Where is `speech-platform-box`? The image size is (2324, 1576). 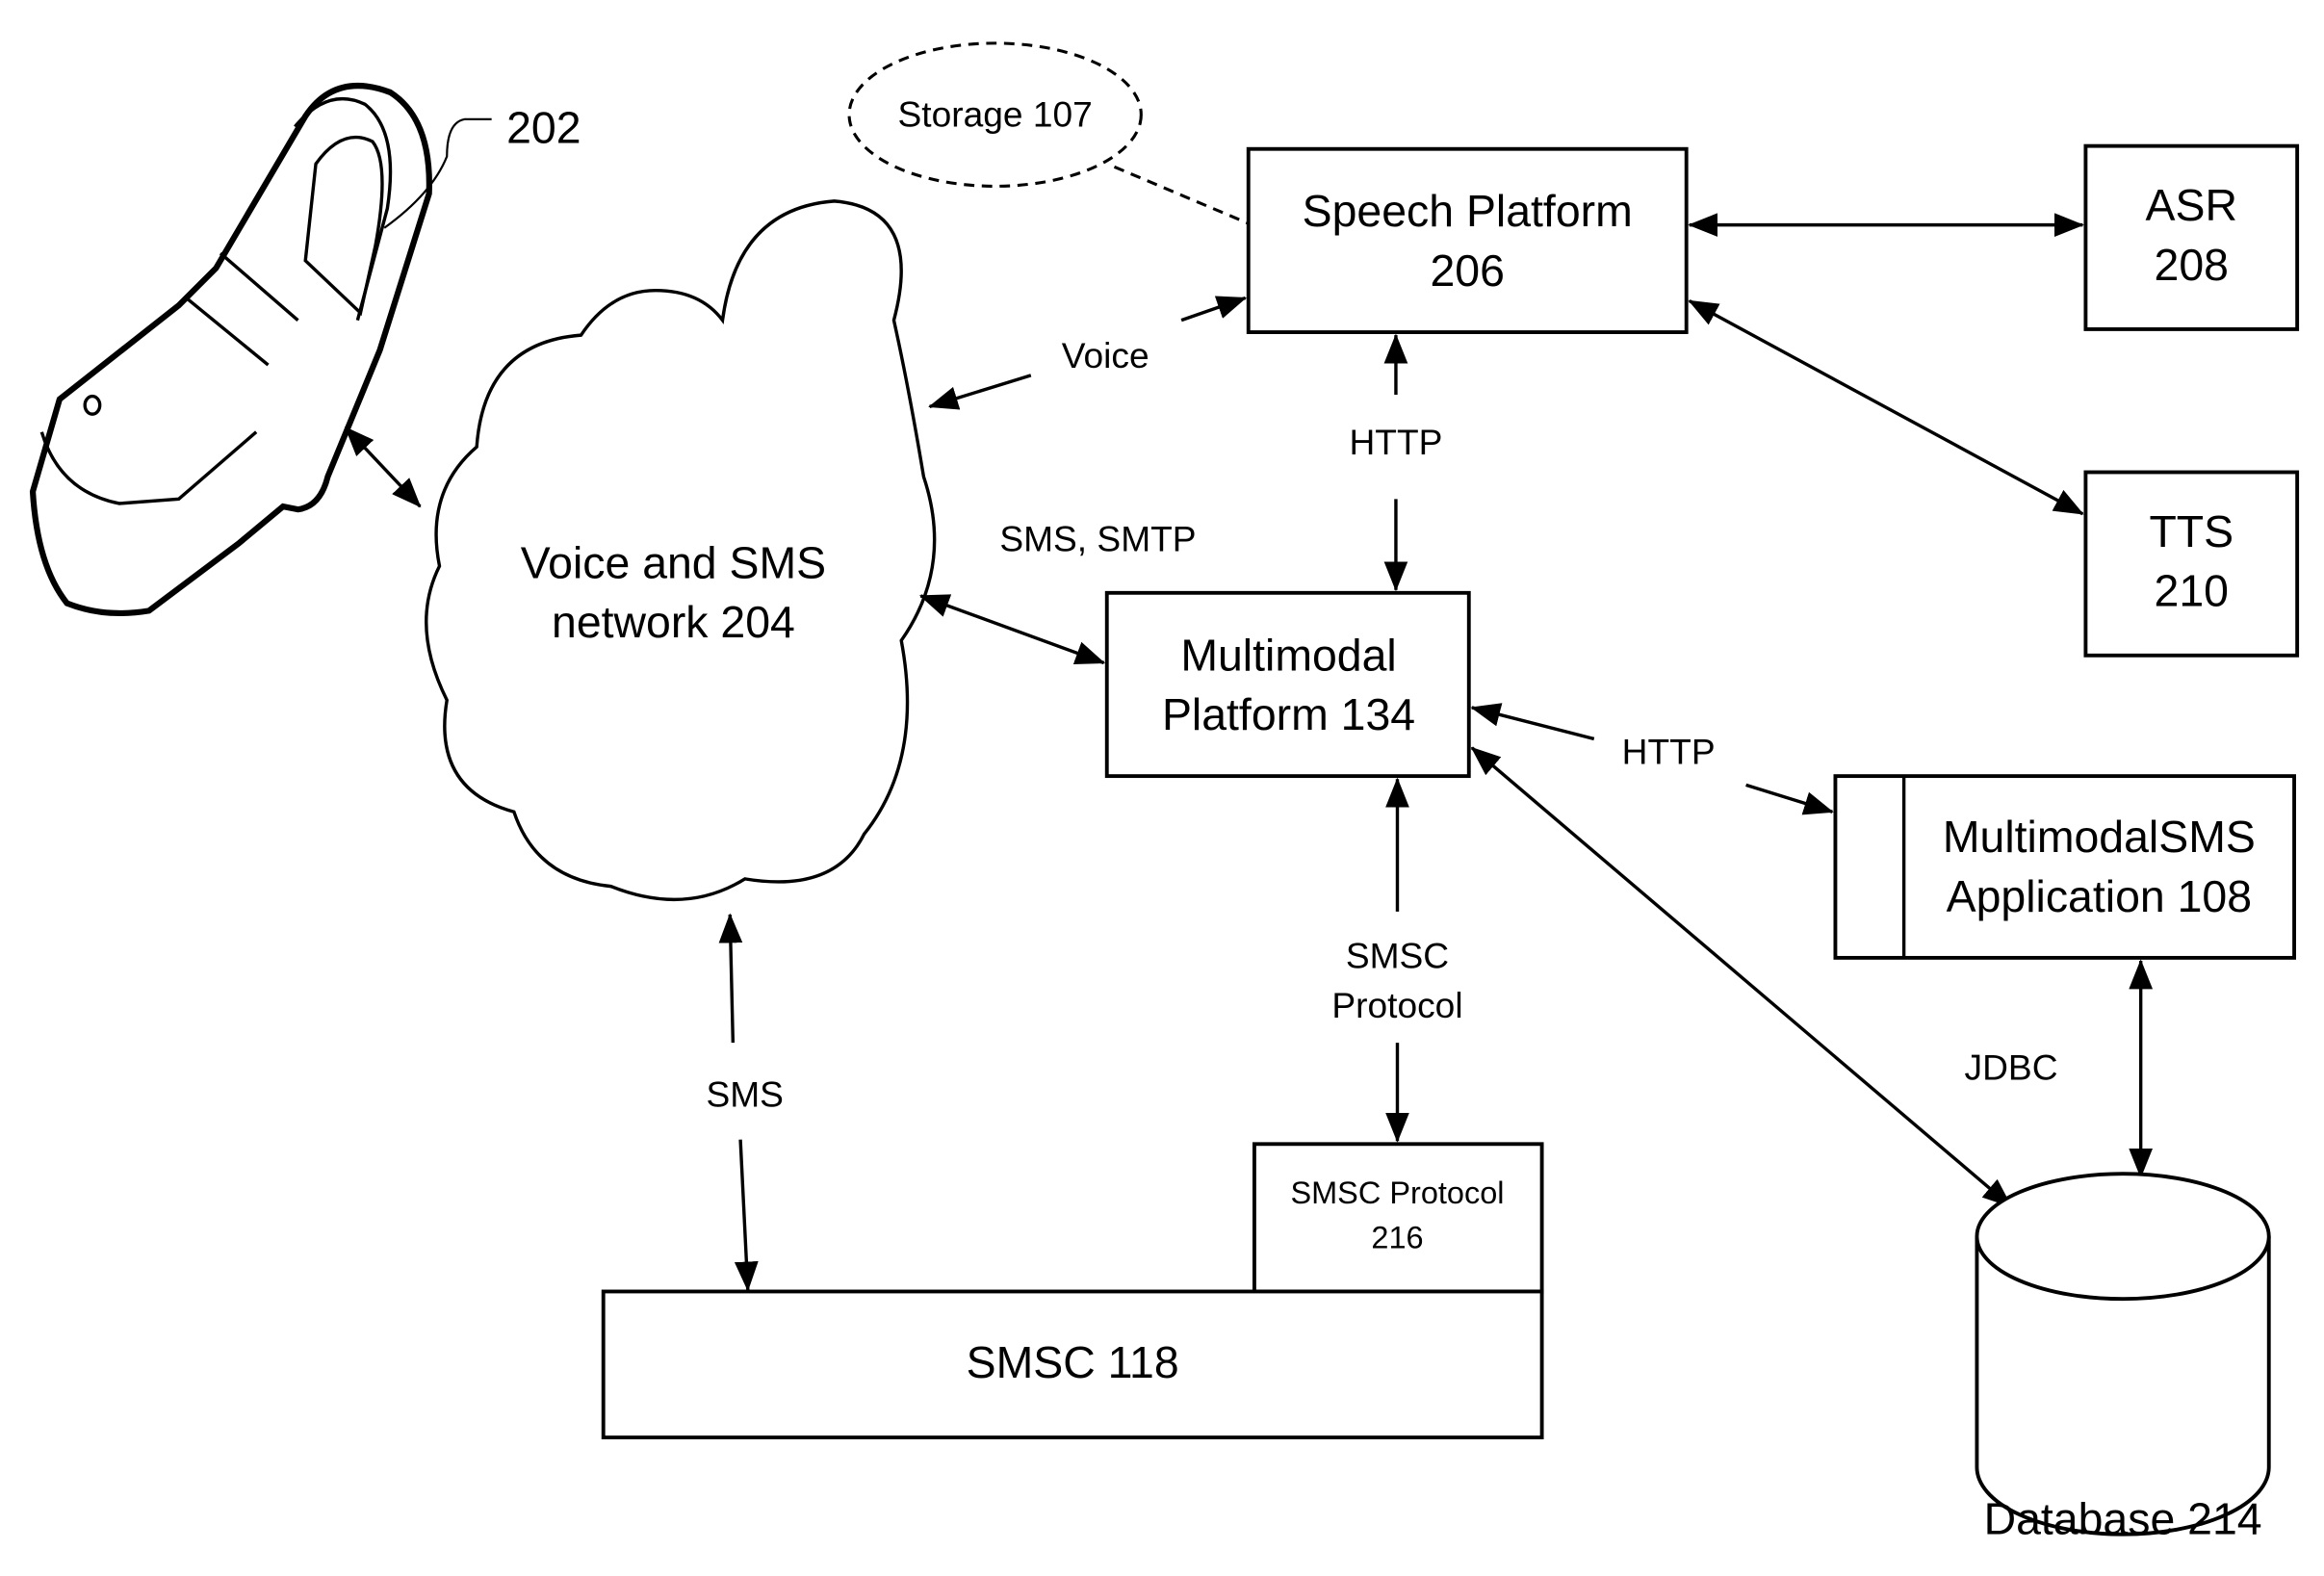
speech-platform-box is located at coordinates (1467, 240).